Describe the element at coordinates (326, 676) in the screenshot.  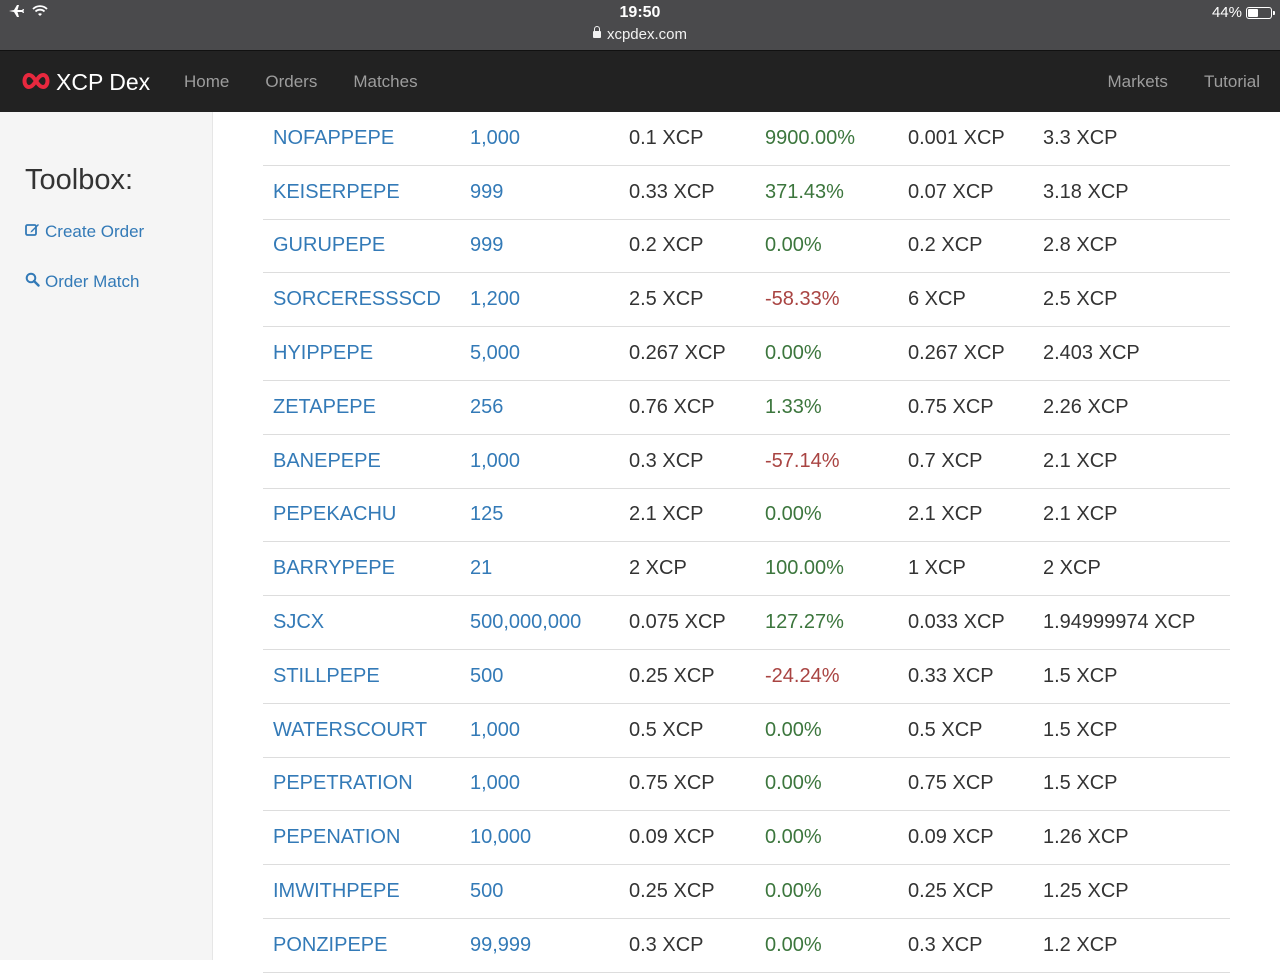
I see `asset-name-link: STILLPEPE` at that location.